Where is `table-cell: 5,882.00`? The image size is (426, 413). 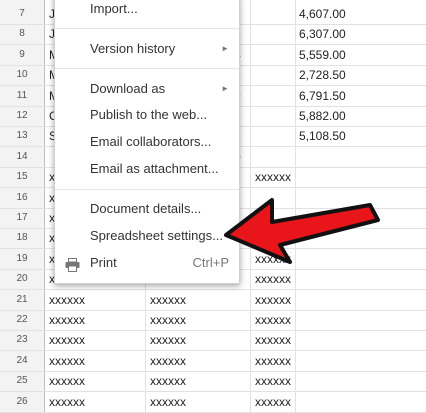
table-cell: 5,882.00 is located at coordinates (322, 116).